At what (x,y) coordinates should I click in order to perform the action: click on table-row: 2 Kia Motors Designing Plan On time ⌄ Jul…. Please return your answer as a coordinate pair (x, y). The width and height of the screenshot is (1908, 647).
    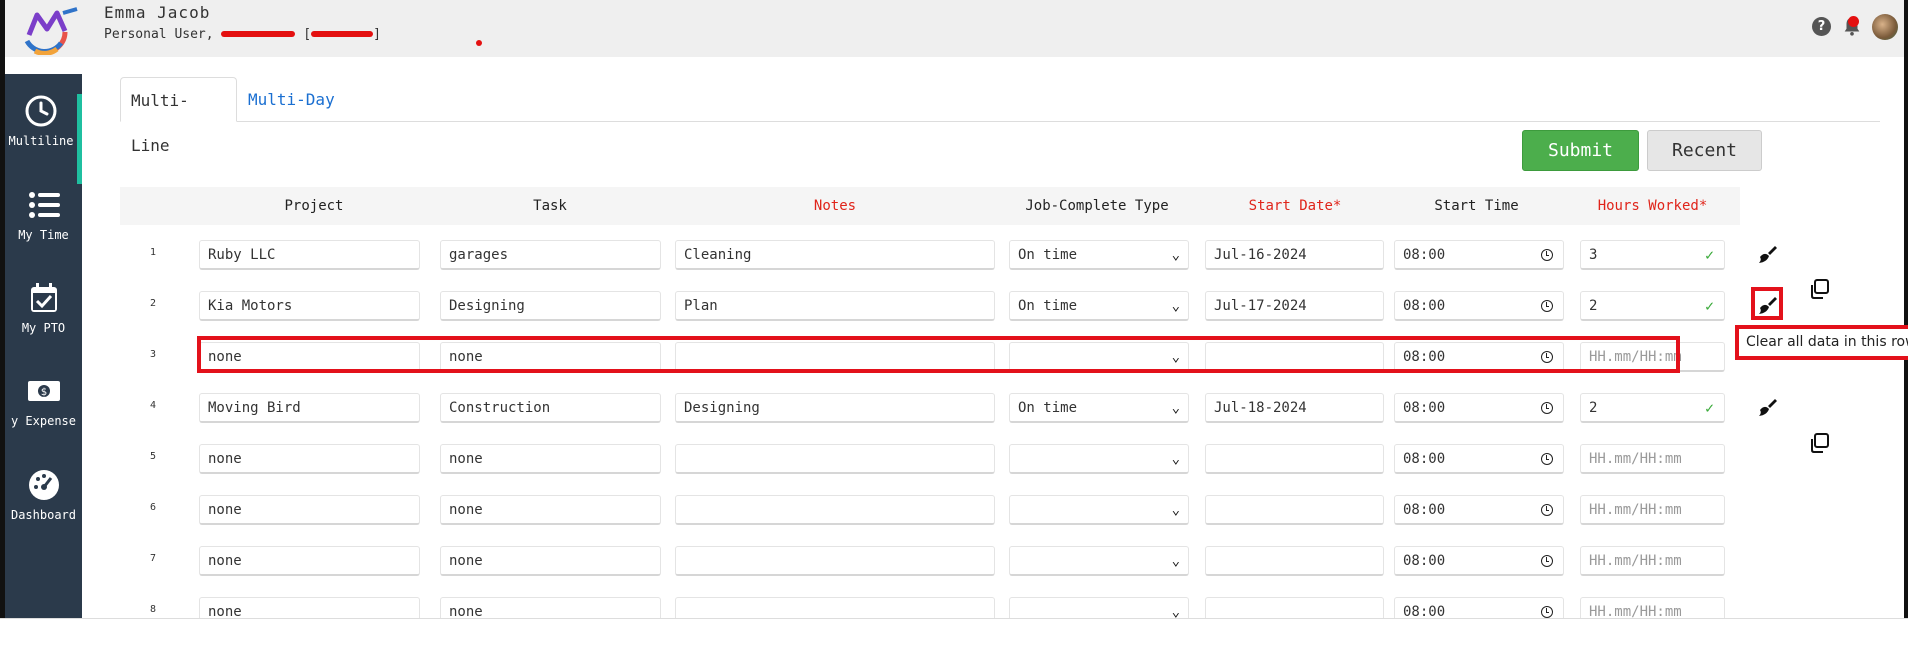
    Looking at the image, I should click on (930, 306).